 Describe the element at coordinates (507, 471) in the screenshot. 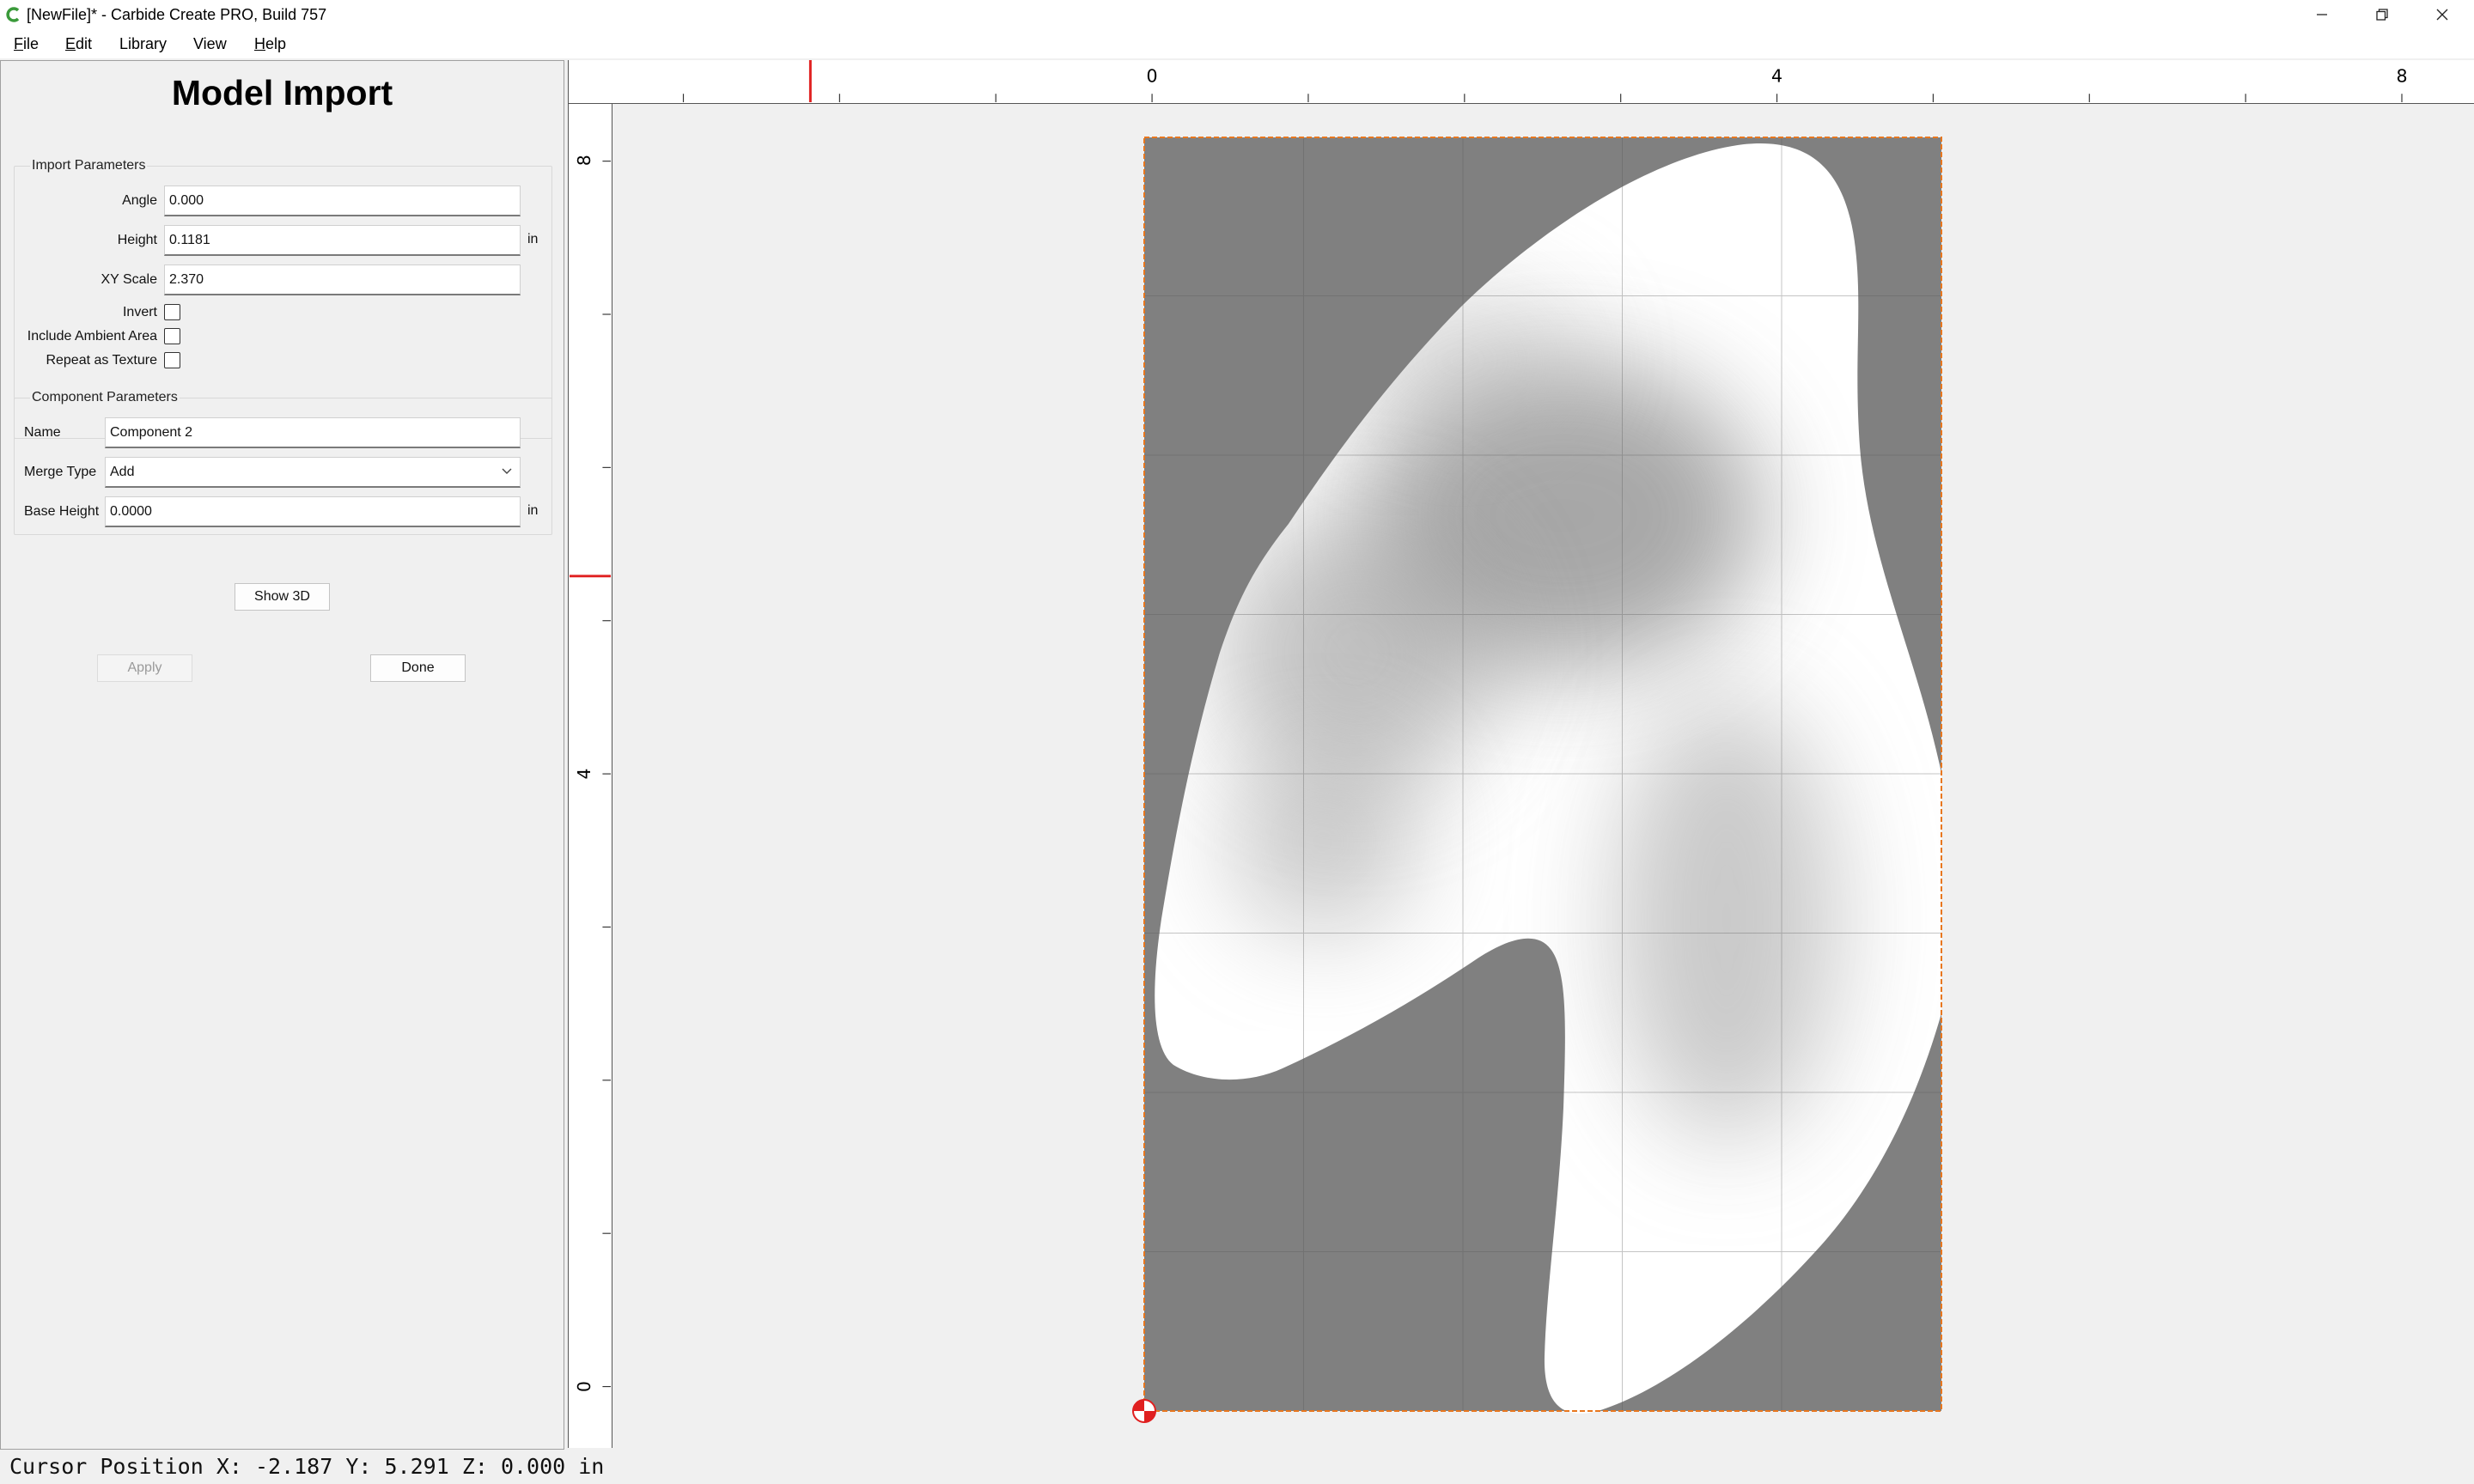

I see `chevron-down-icon` at that location.